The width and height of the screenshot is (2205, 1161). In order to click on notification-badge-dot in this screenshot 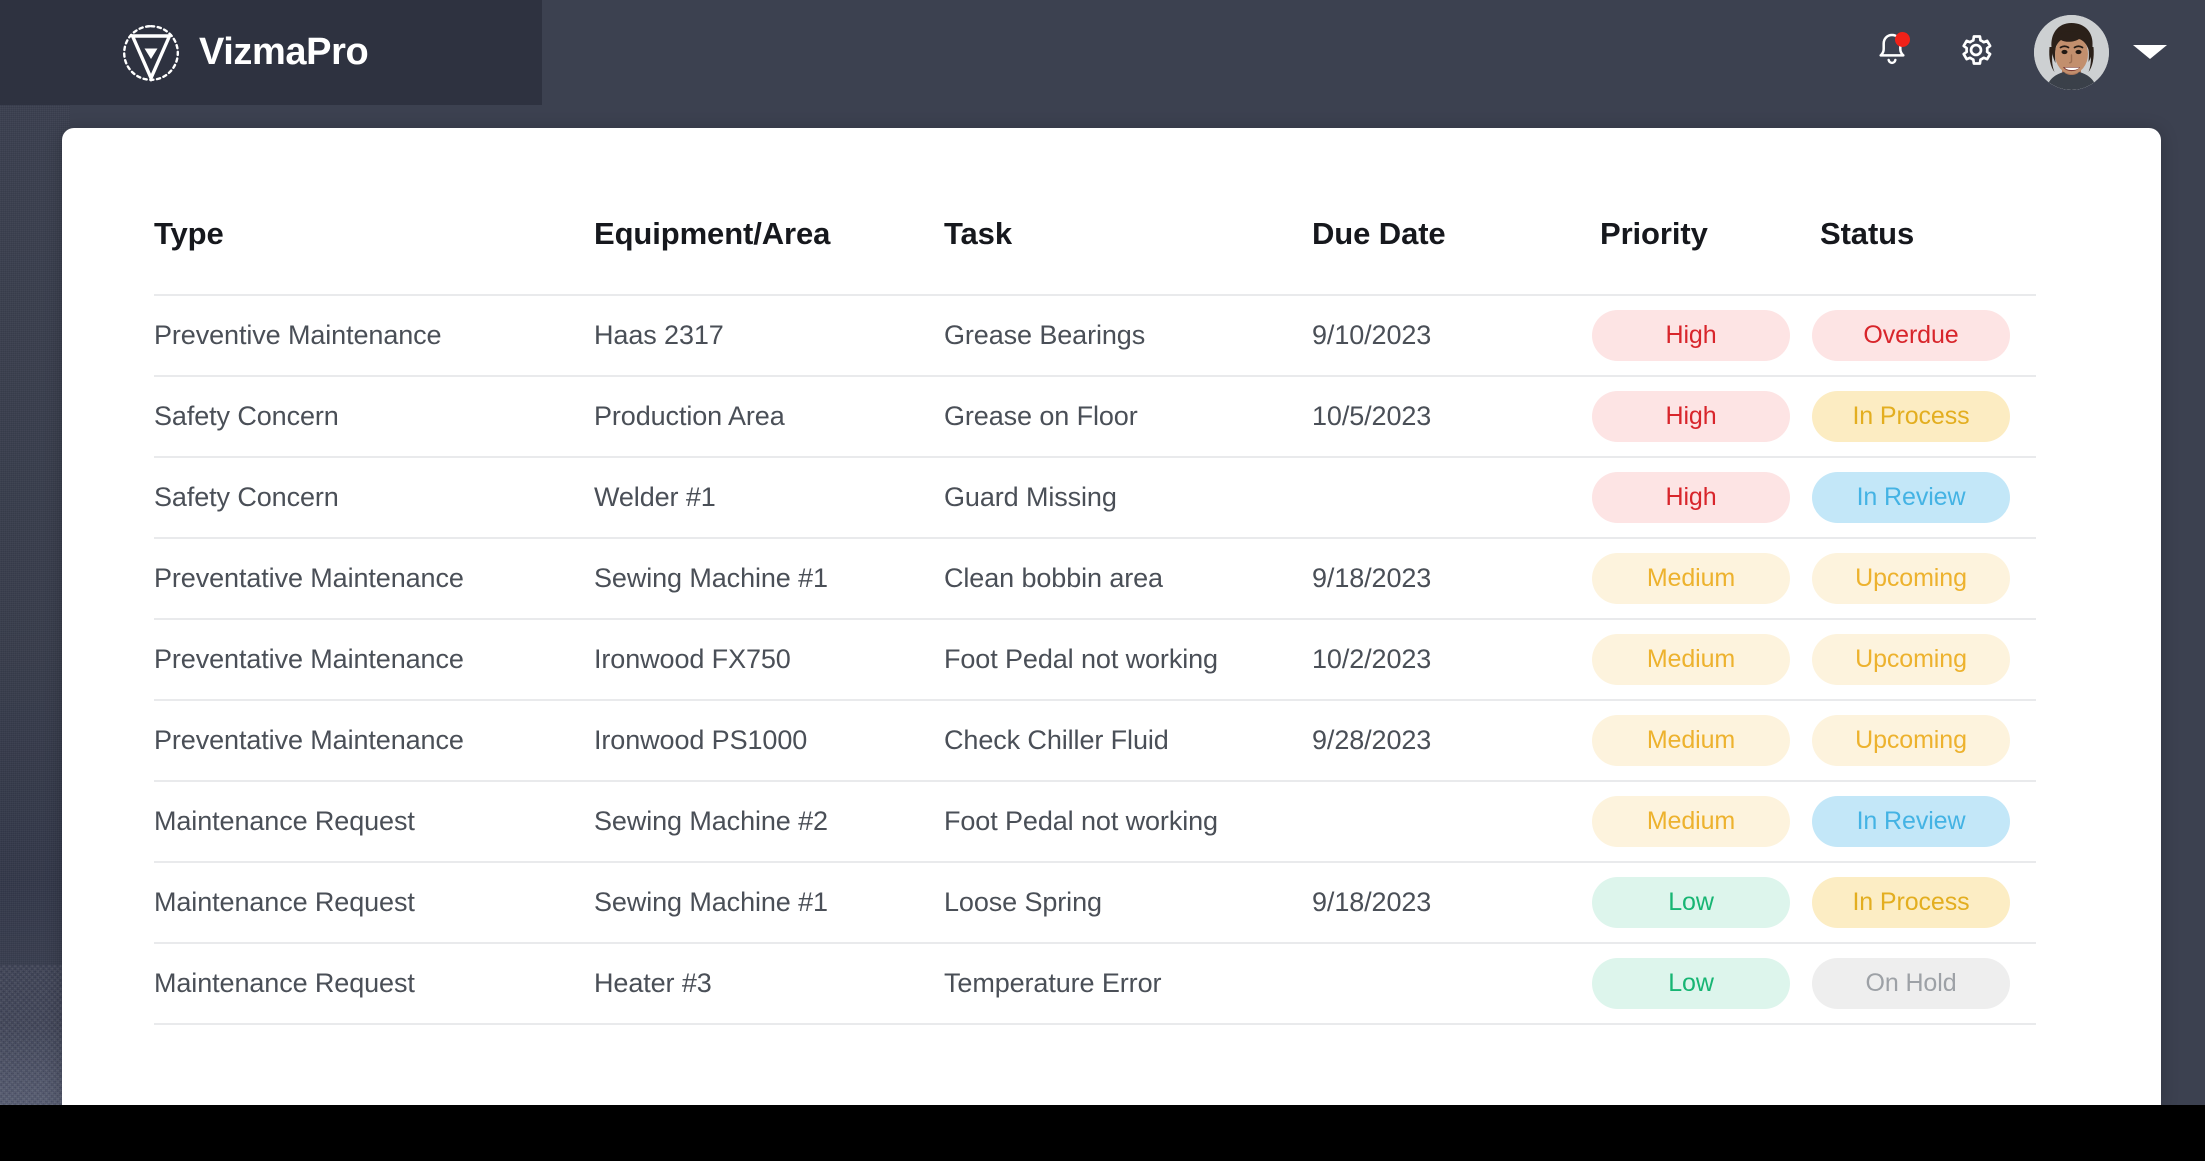, I will do `click(1902, 39)`.